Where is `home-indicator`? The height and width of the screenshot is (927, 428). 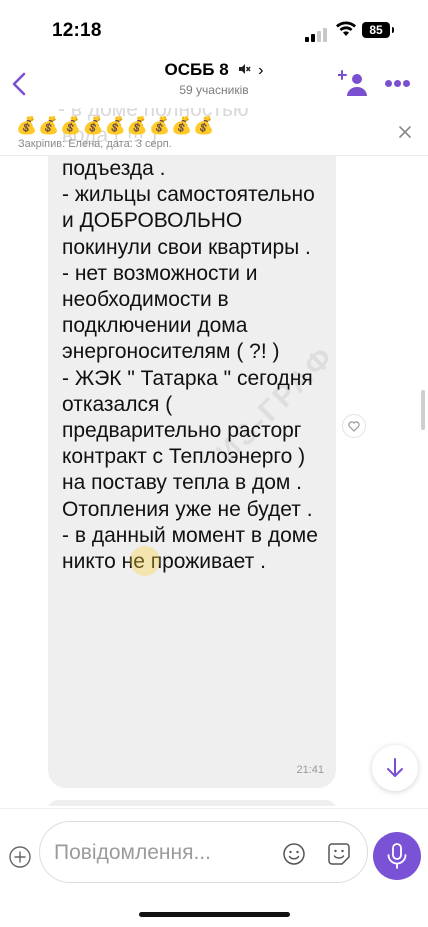
home-indicator is located at coordinates (214, 914).